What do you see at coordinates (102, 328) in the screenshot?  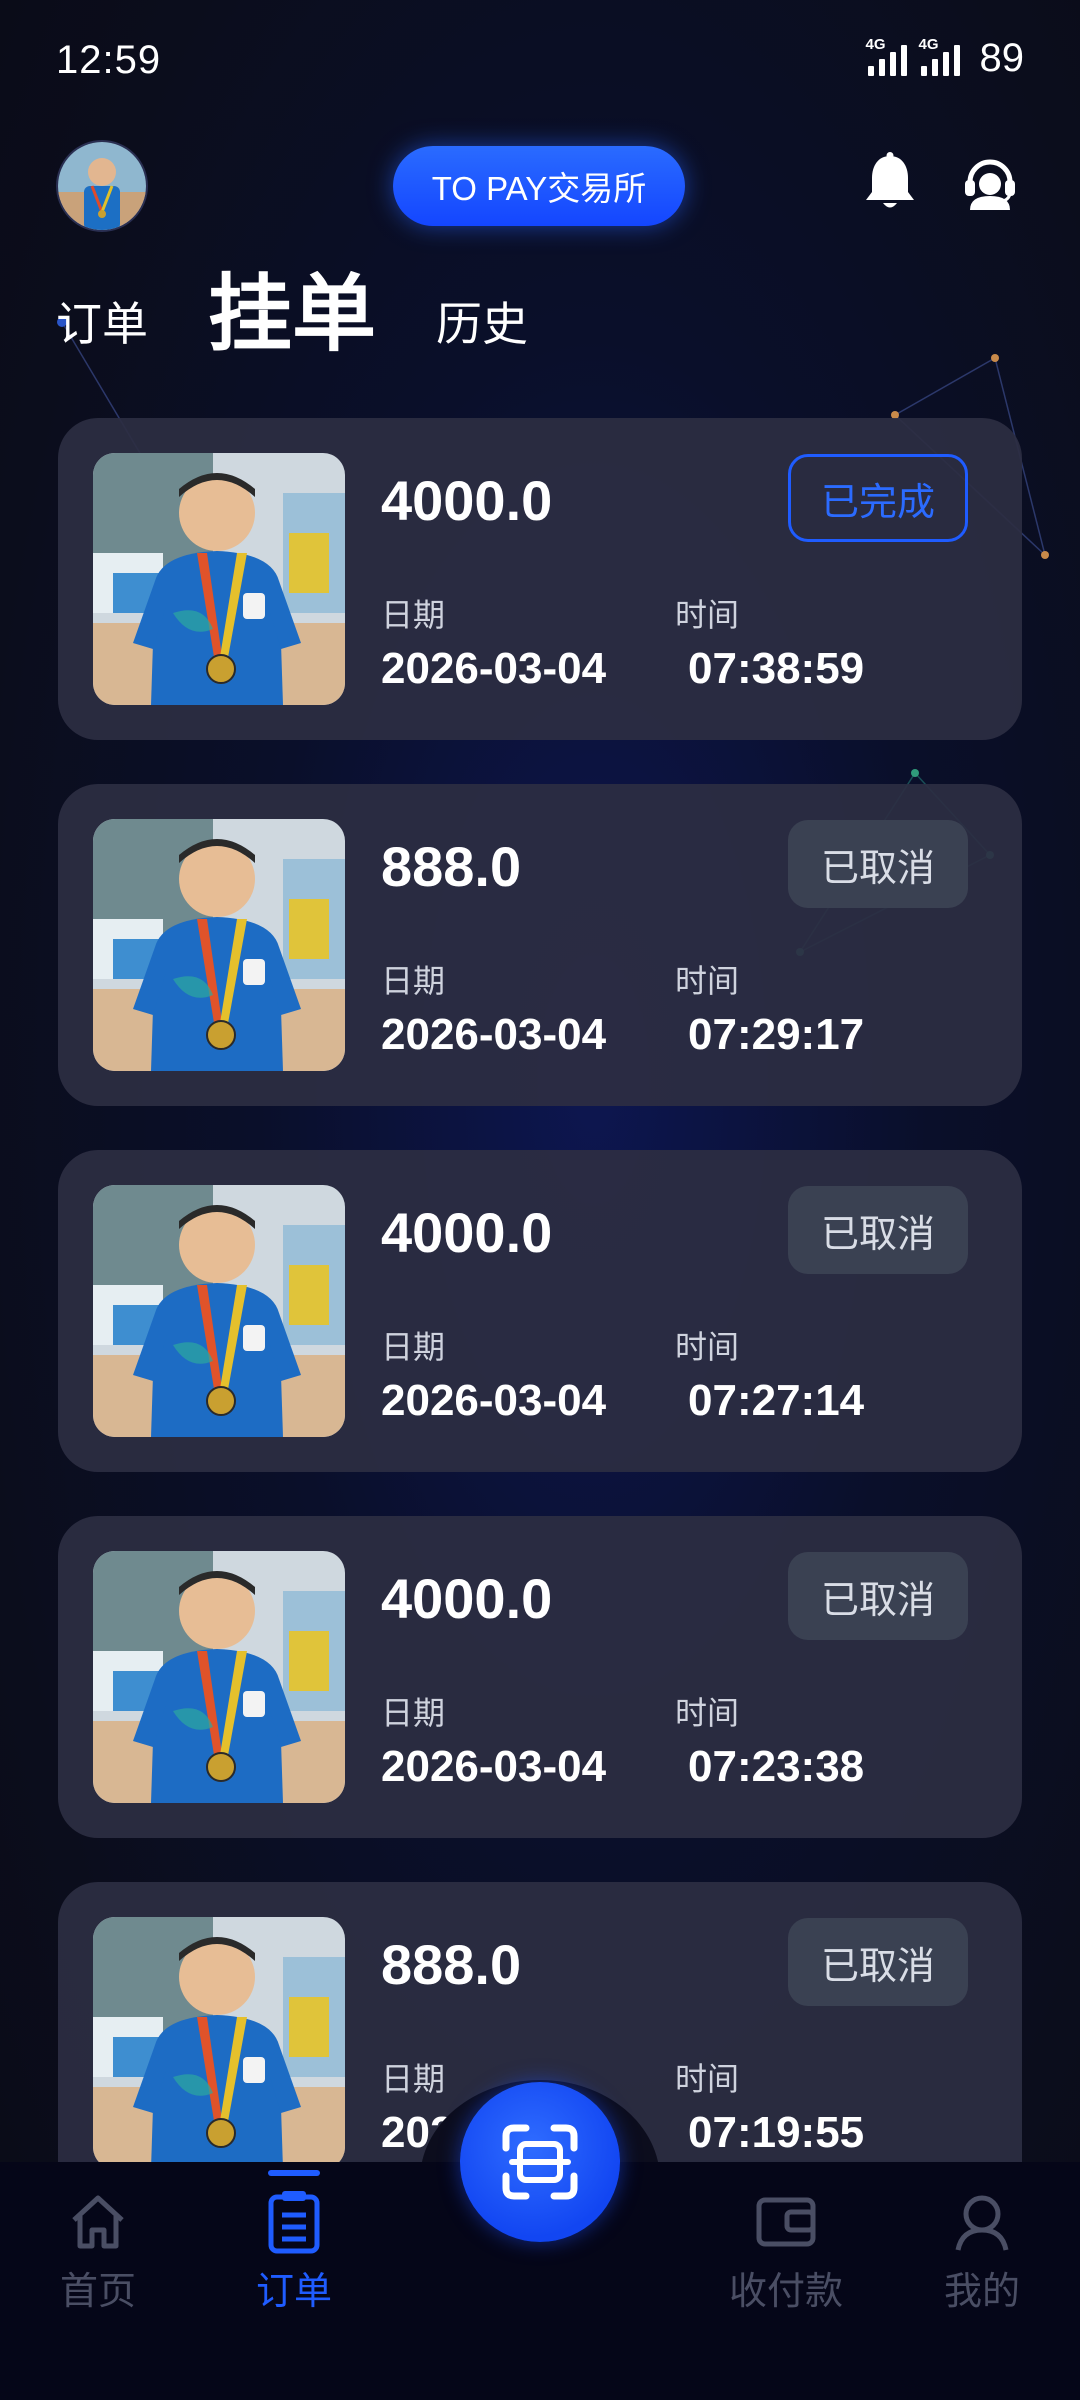 I see `tab-orders: 订单` at bounding box center [102, 328].